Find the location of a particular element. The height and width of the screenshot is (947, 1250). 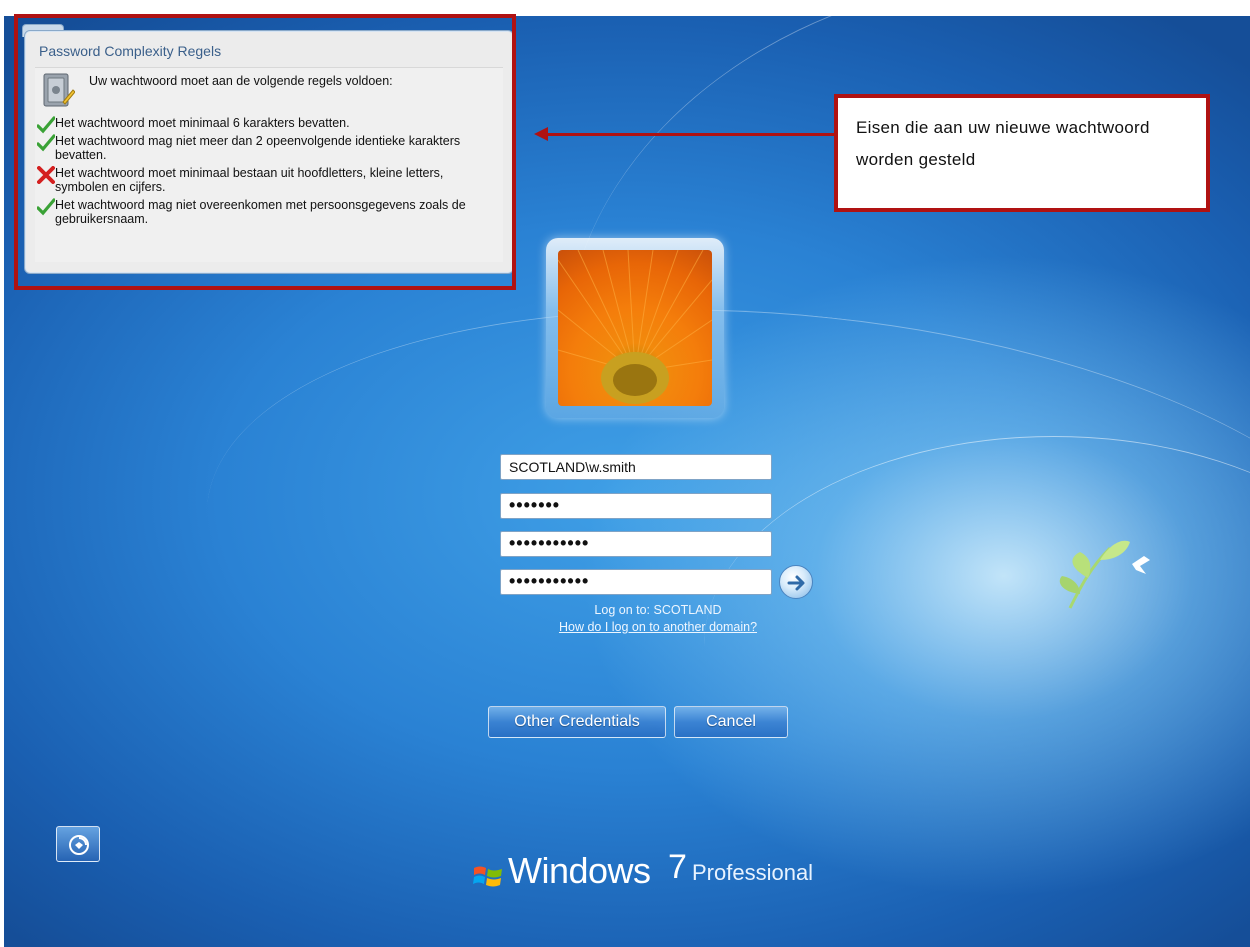

arrow-right-icon is located at coordinates (796, 583).